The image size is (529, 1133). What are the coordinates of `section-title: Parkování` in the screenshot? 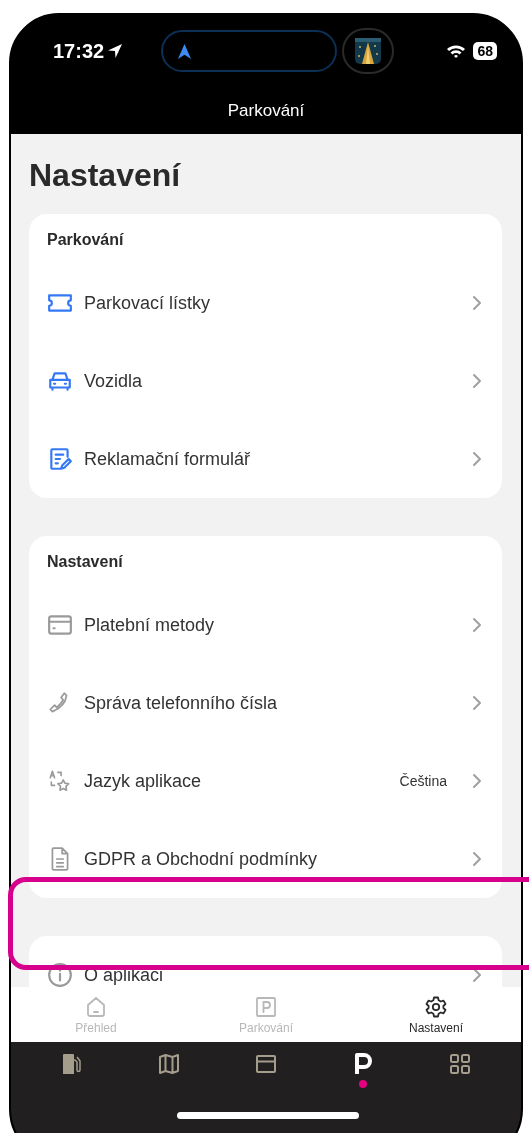 It's located at (86, 240).